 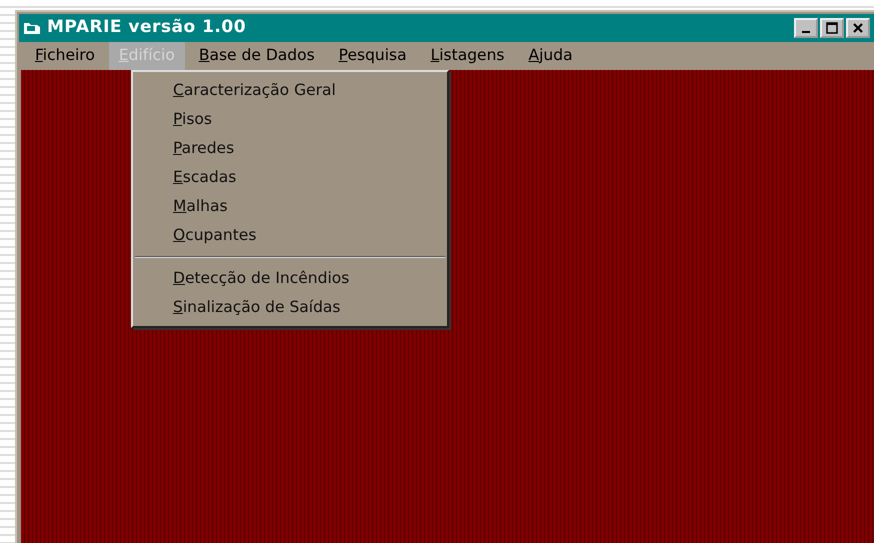 What do you see at coordinates (290, 119) in the screenshot?
I see `dropdown-item: Pisos` at bounding box center [290, 119].